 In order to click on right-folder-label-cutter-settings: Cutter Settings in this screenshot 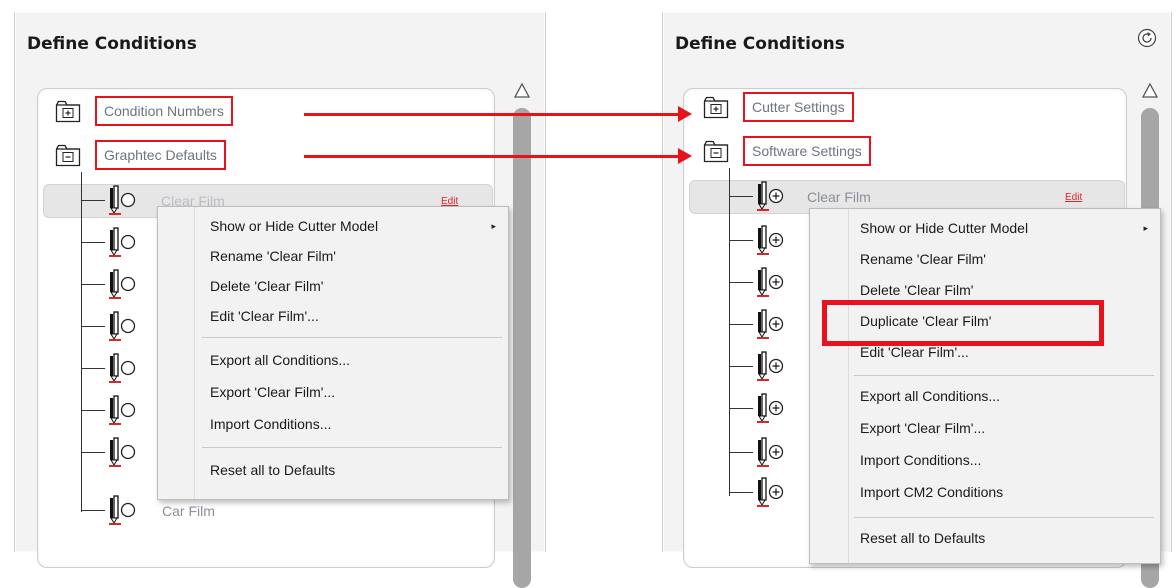, I will do `click(798, 107)`.